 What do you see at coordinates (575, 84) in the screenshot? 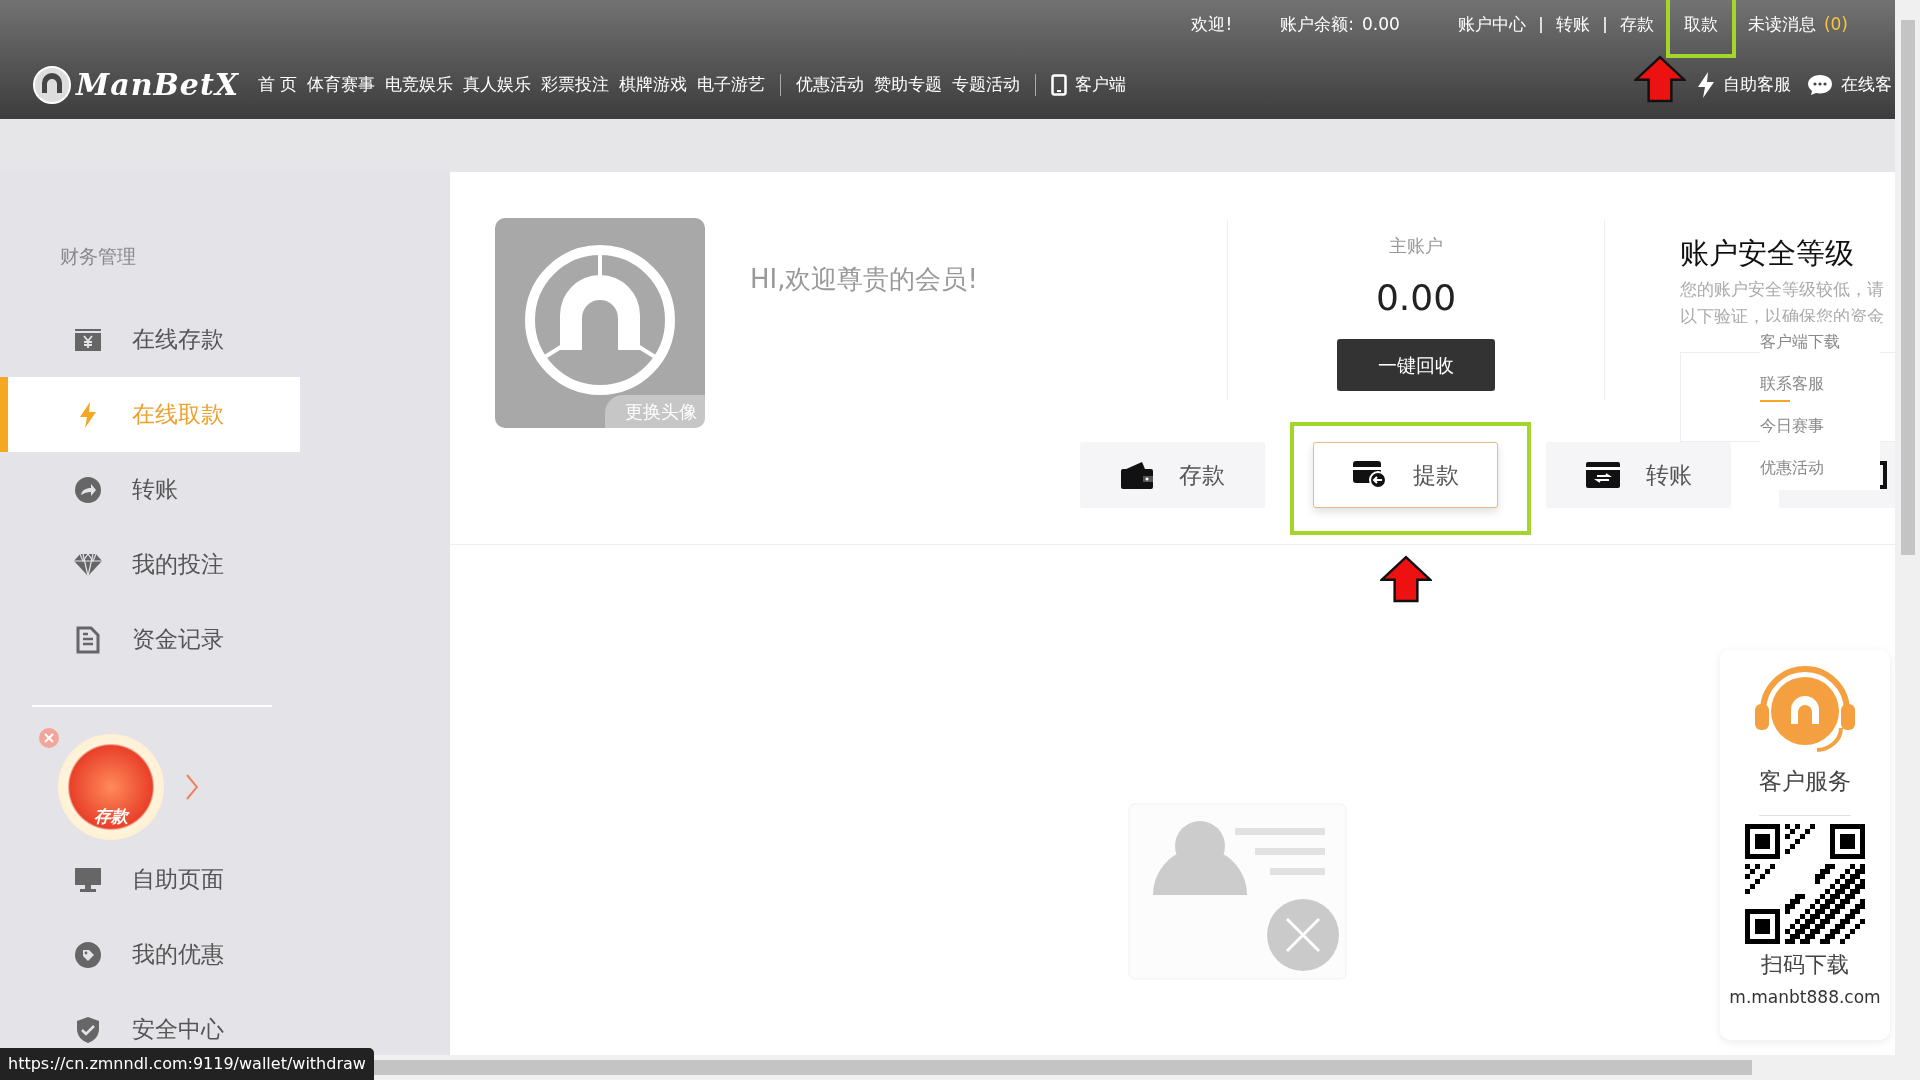
I see `nav-link: 彩票投注` at bounding box center [575, 84].